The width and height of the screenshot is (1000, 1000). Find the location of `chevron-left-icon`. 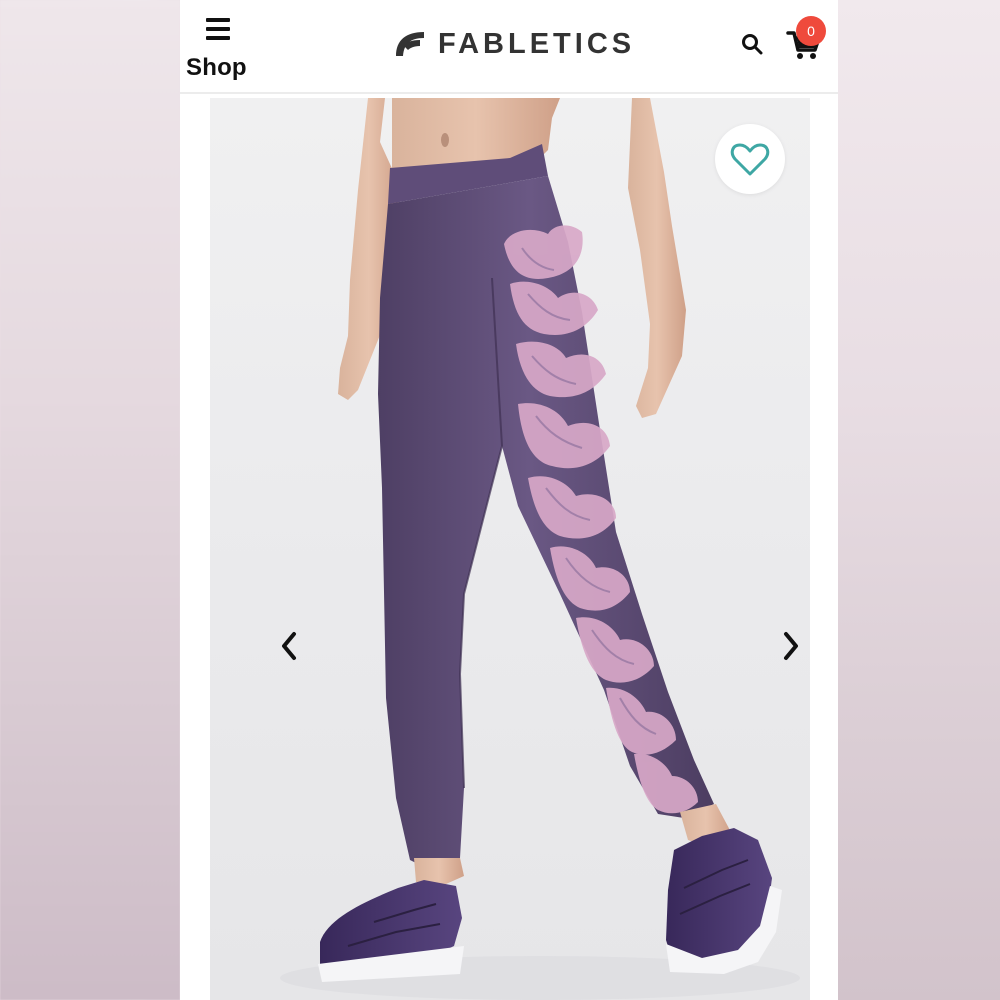

chevron-left-icon is located at coordinates (289, 646).